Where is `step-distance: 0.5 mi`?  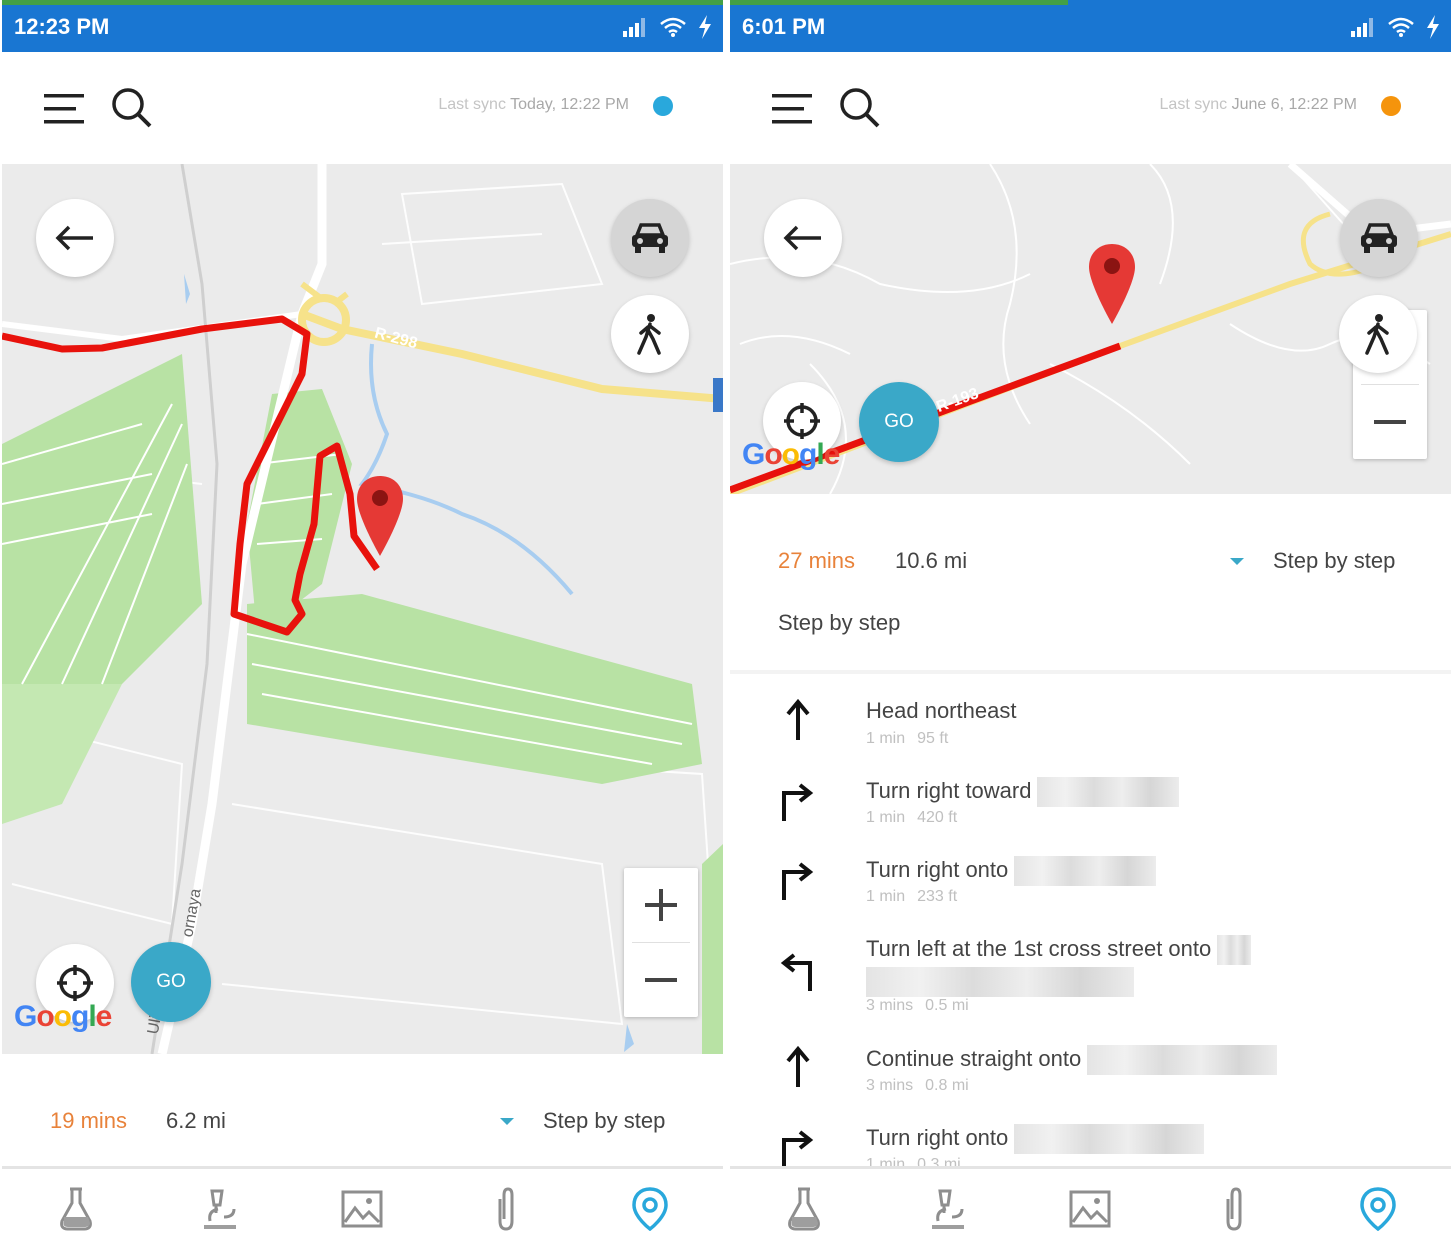 step-distance: 0.5 mi is located at coordinates (947, 1005).